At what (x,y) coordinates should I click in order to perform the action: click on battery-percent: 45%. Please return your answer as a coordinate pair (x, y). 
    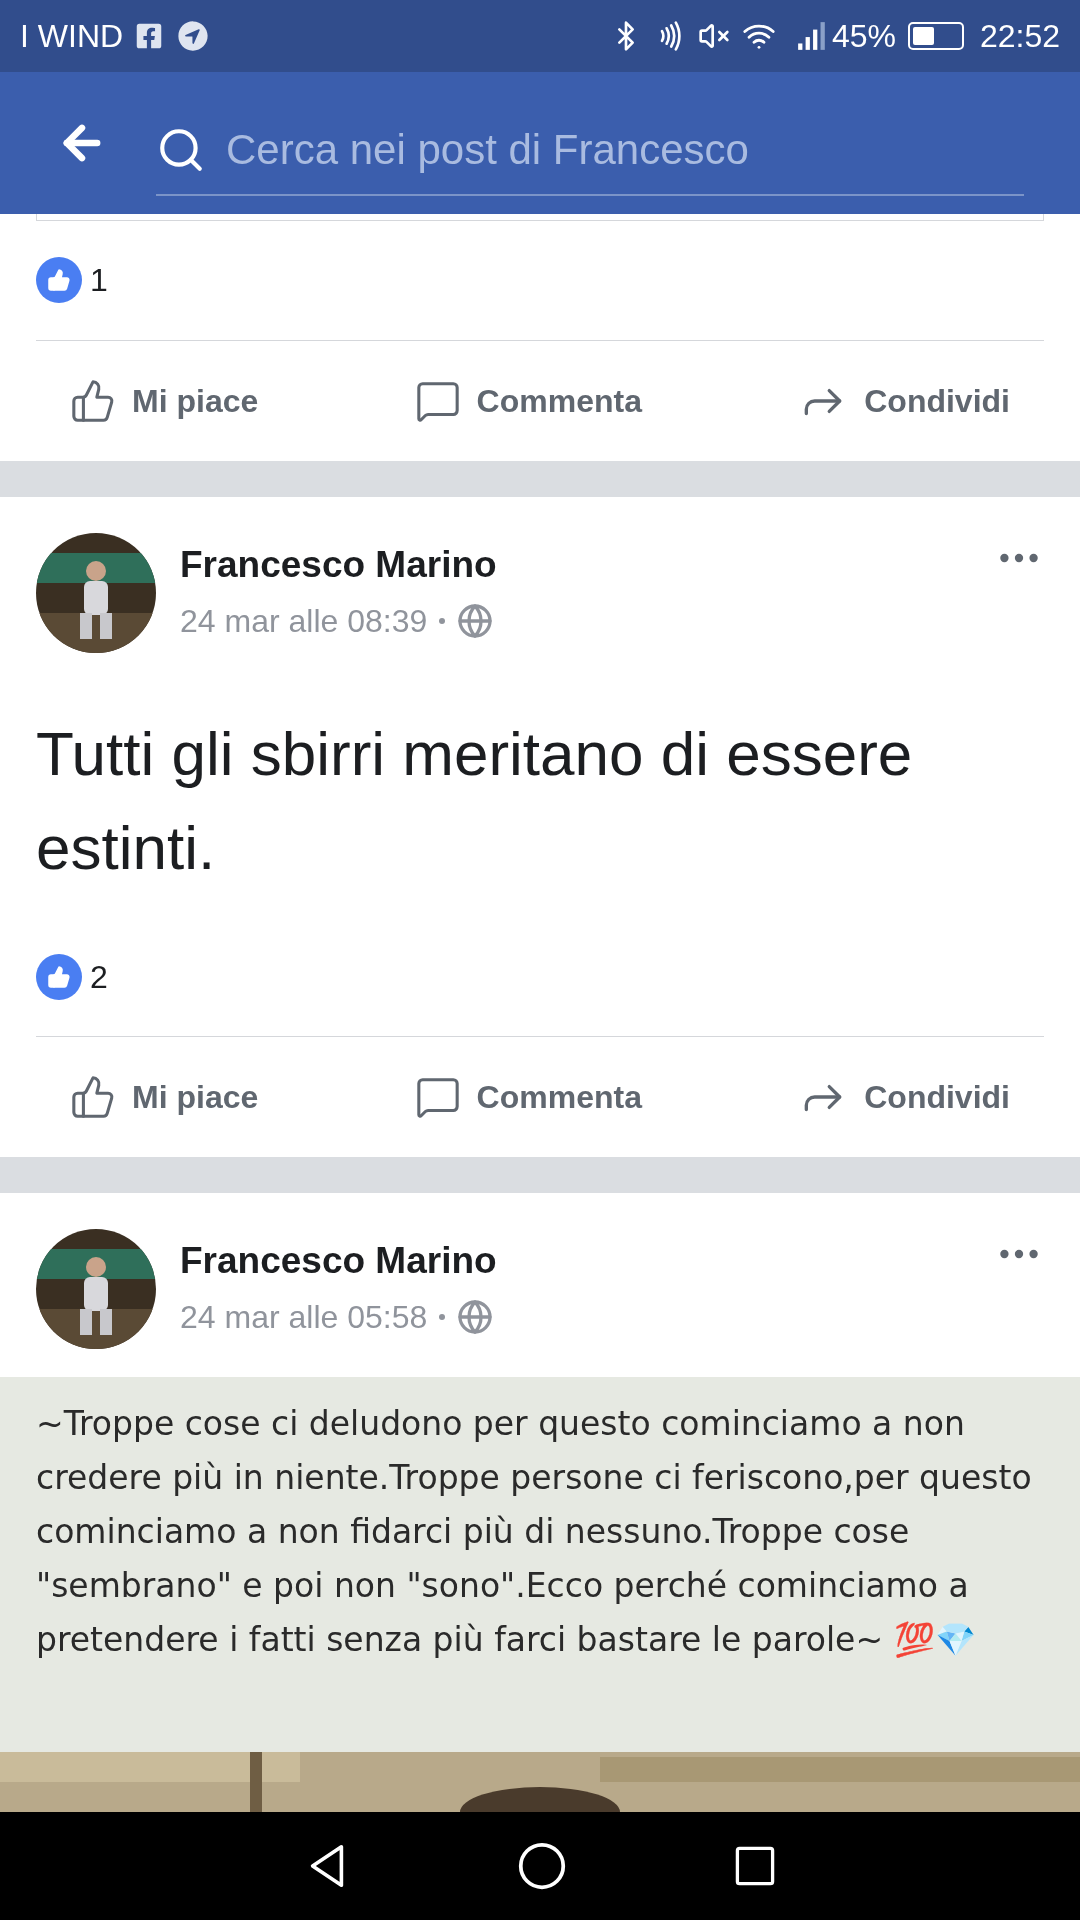
    Looking at the image, I should click on (863, 36).